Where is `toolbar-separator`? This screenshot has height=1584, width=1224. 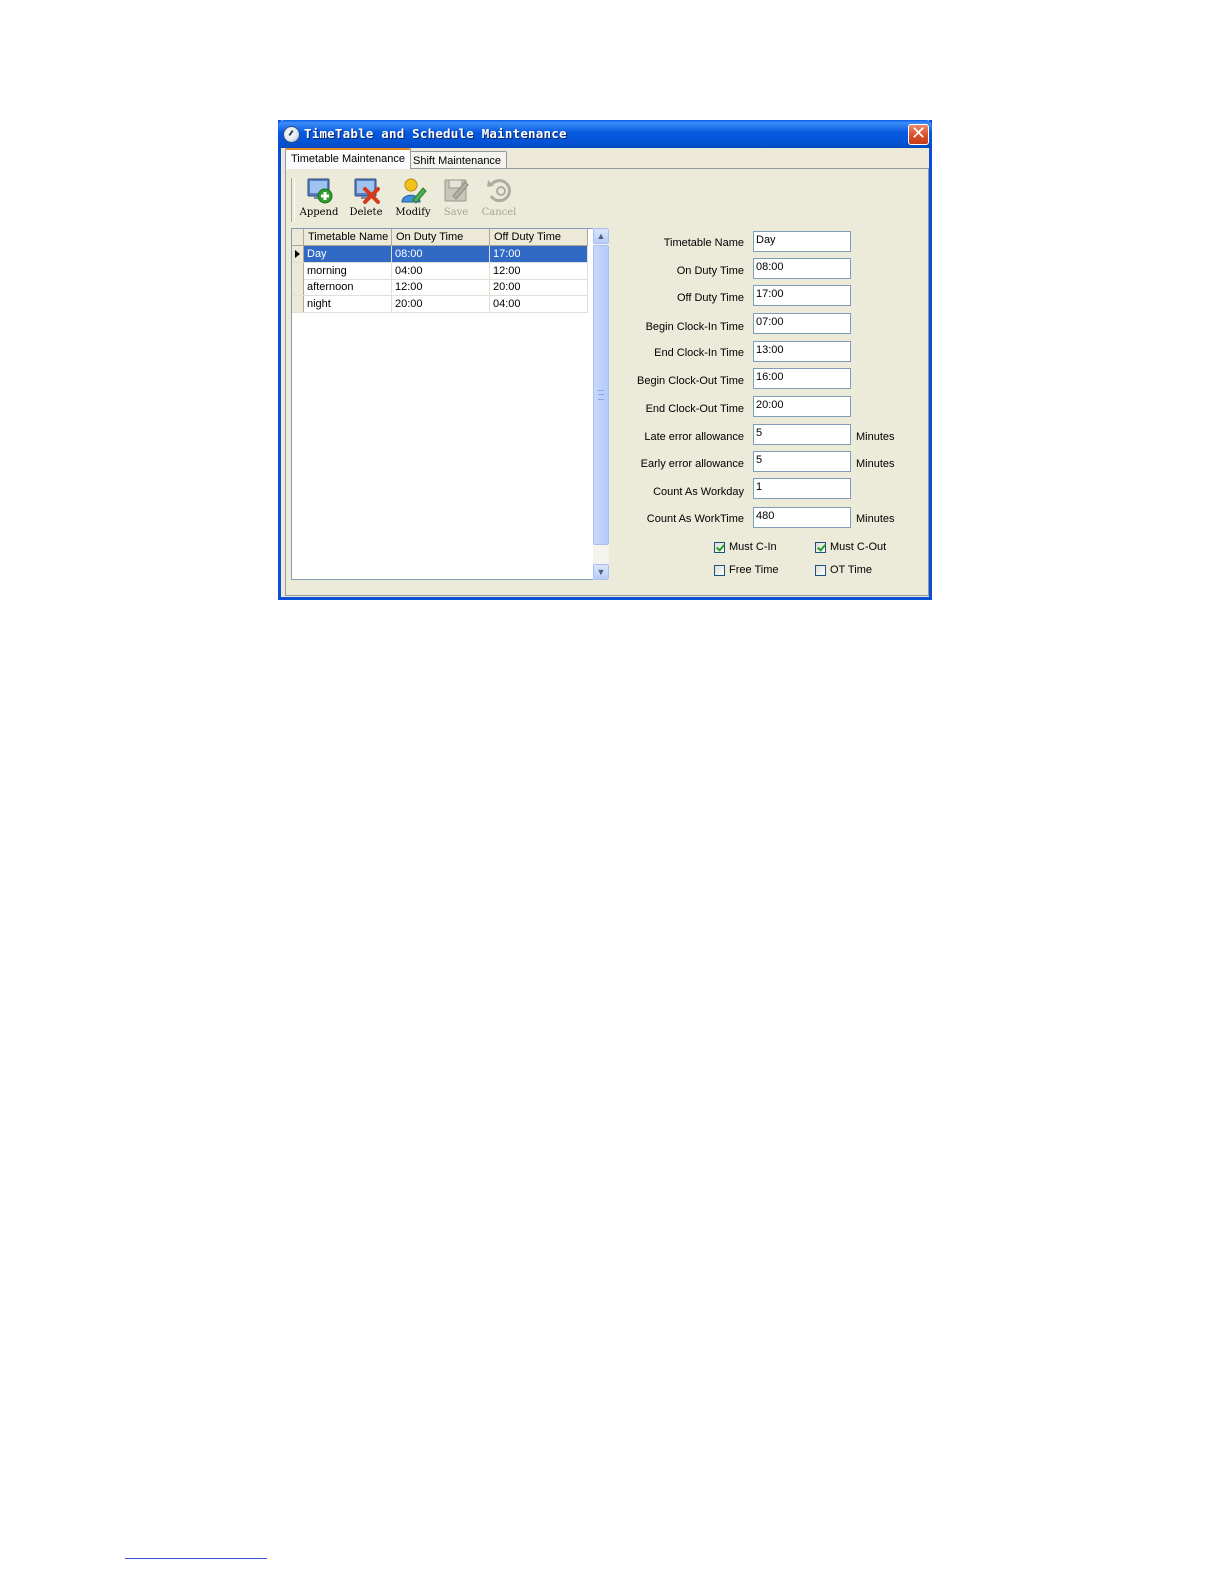 toolbar-separator is located at coordinates (293, 200).